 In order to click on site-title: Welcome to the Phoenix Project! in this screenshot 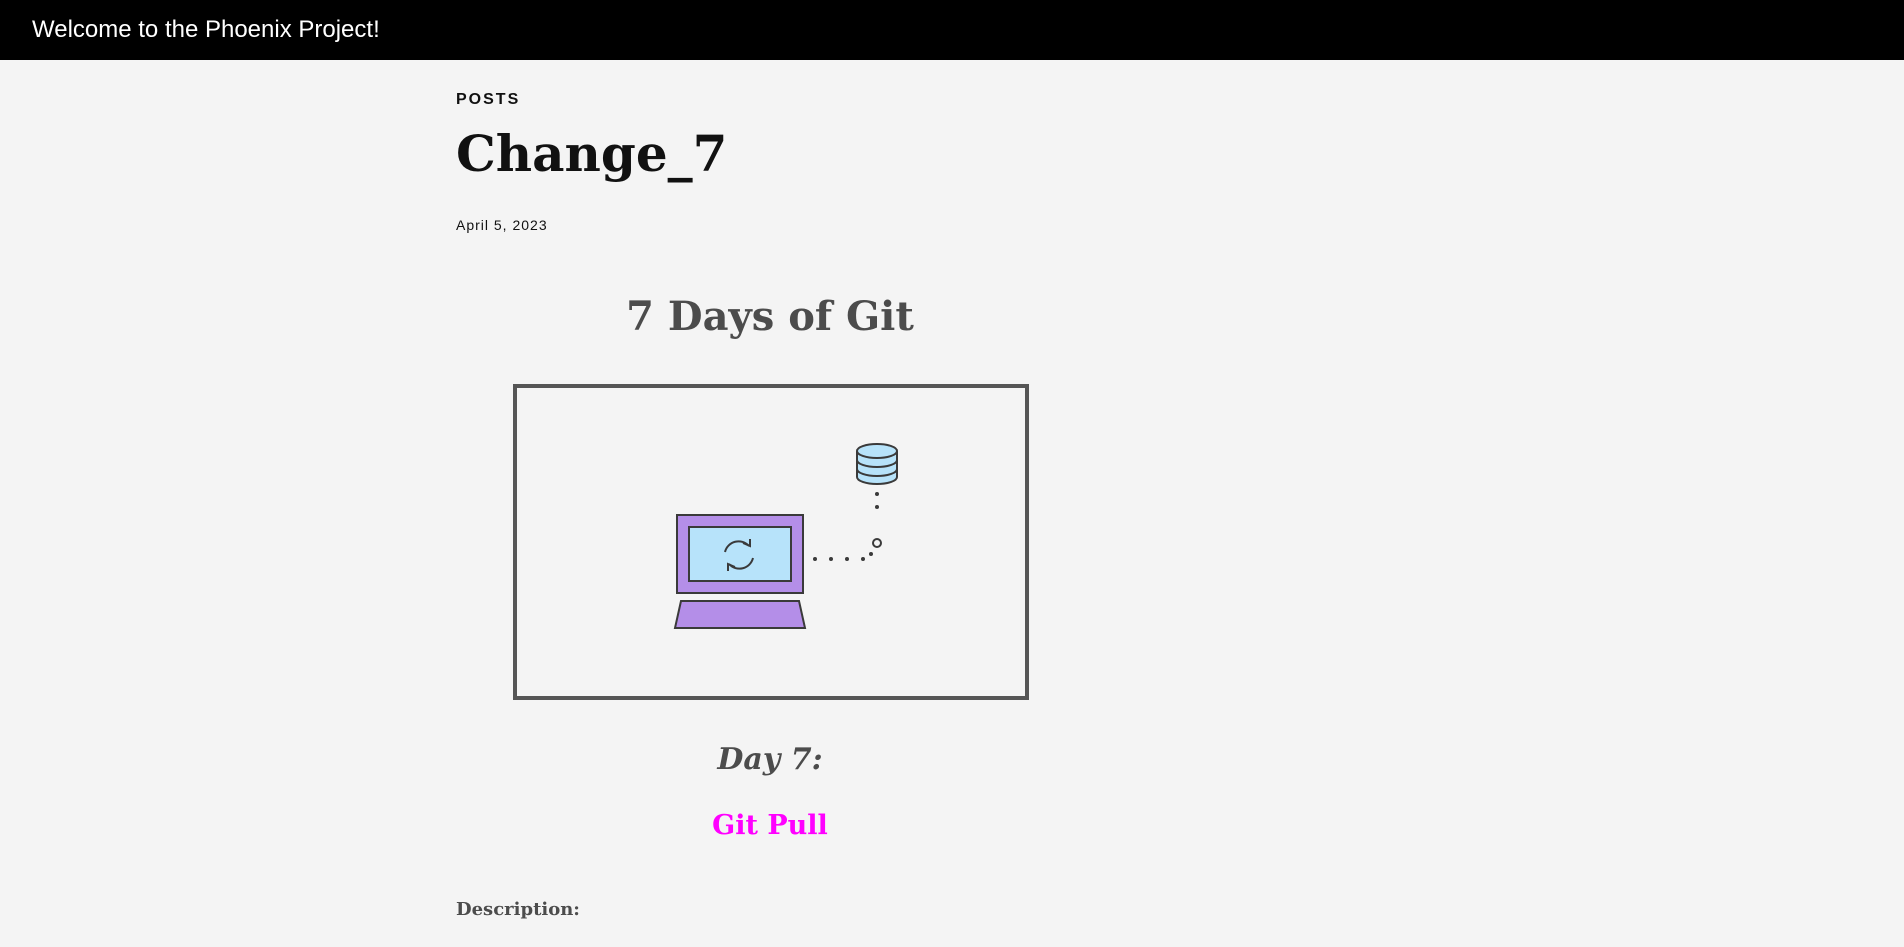, I will do `click(206, 30)`.